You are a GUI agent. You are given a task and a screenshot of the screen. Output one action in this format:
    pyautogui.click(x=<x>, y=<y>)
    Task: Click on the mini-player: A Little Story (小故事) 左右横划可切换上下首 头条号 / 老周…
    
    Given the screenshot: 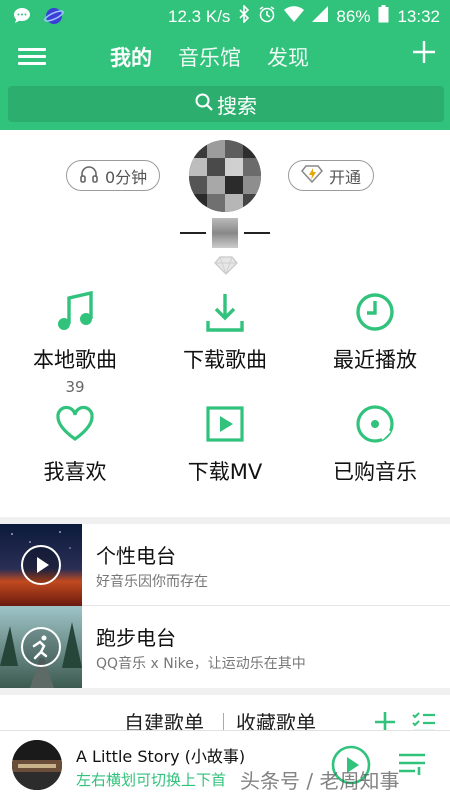 What is the action you would take?
    pyautogui.click(x=225, y=765)
    